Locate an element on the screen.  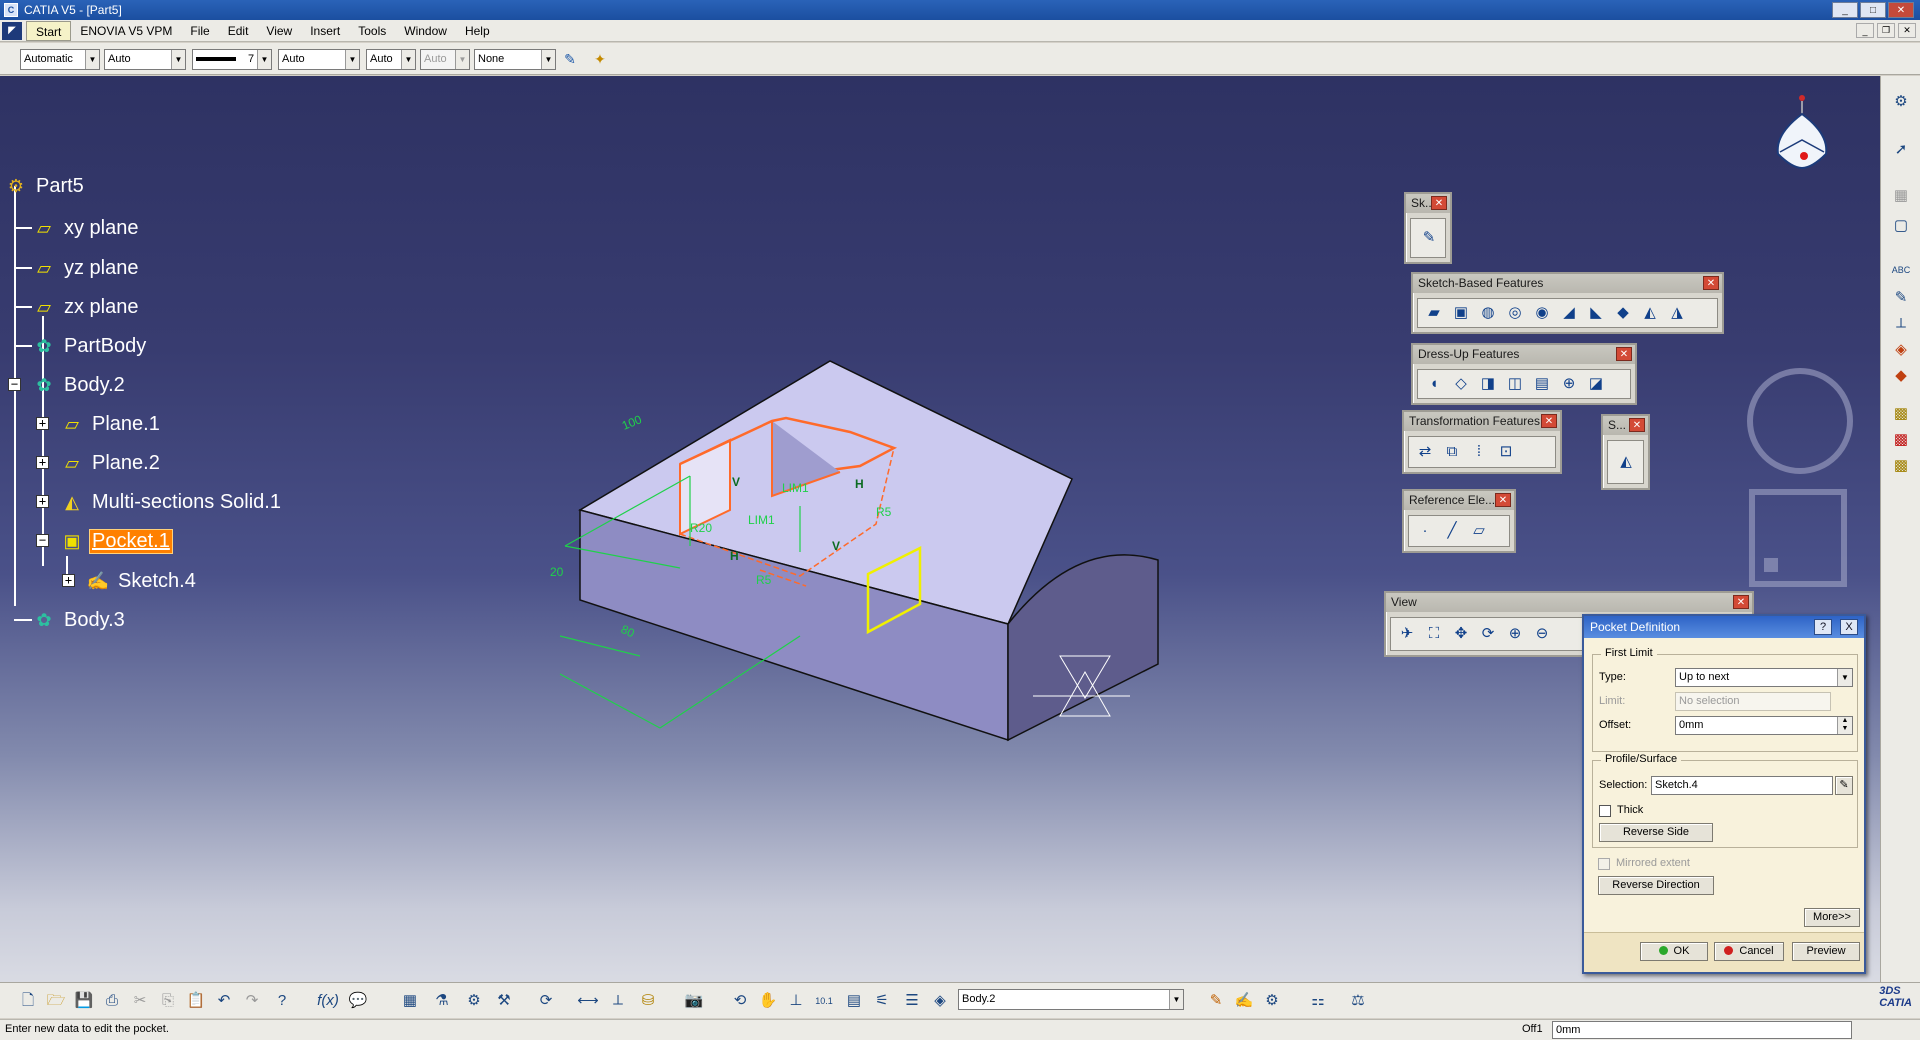
fly-mode-icon: ✈ is located at coordinates (1407, 634).